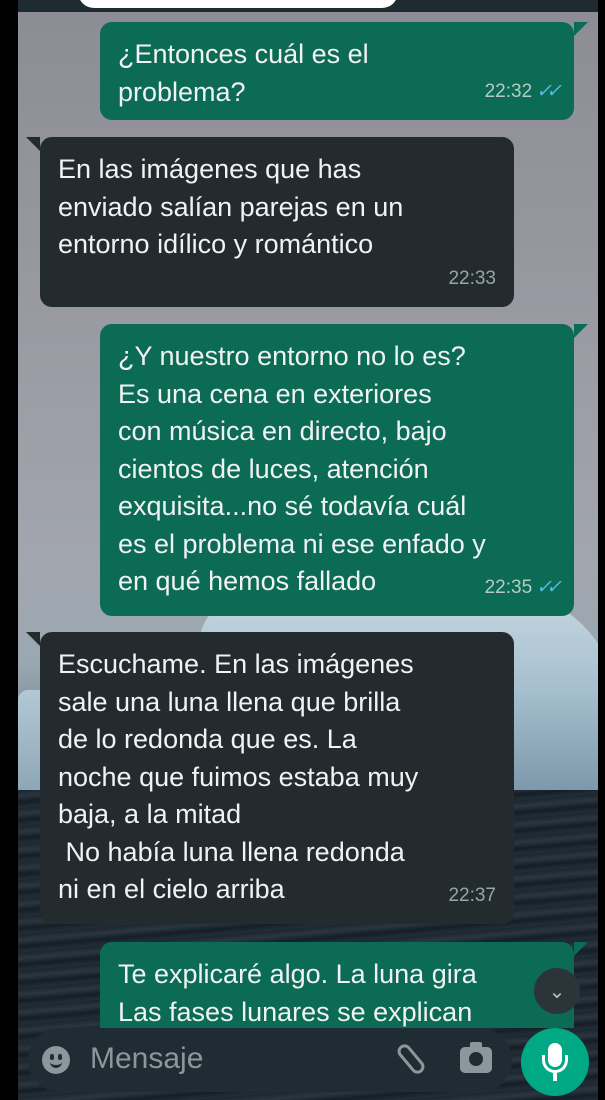  I want to click on message-meta: 22:33, so click(472, 279).